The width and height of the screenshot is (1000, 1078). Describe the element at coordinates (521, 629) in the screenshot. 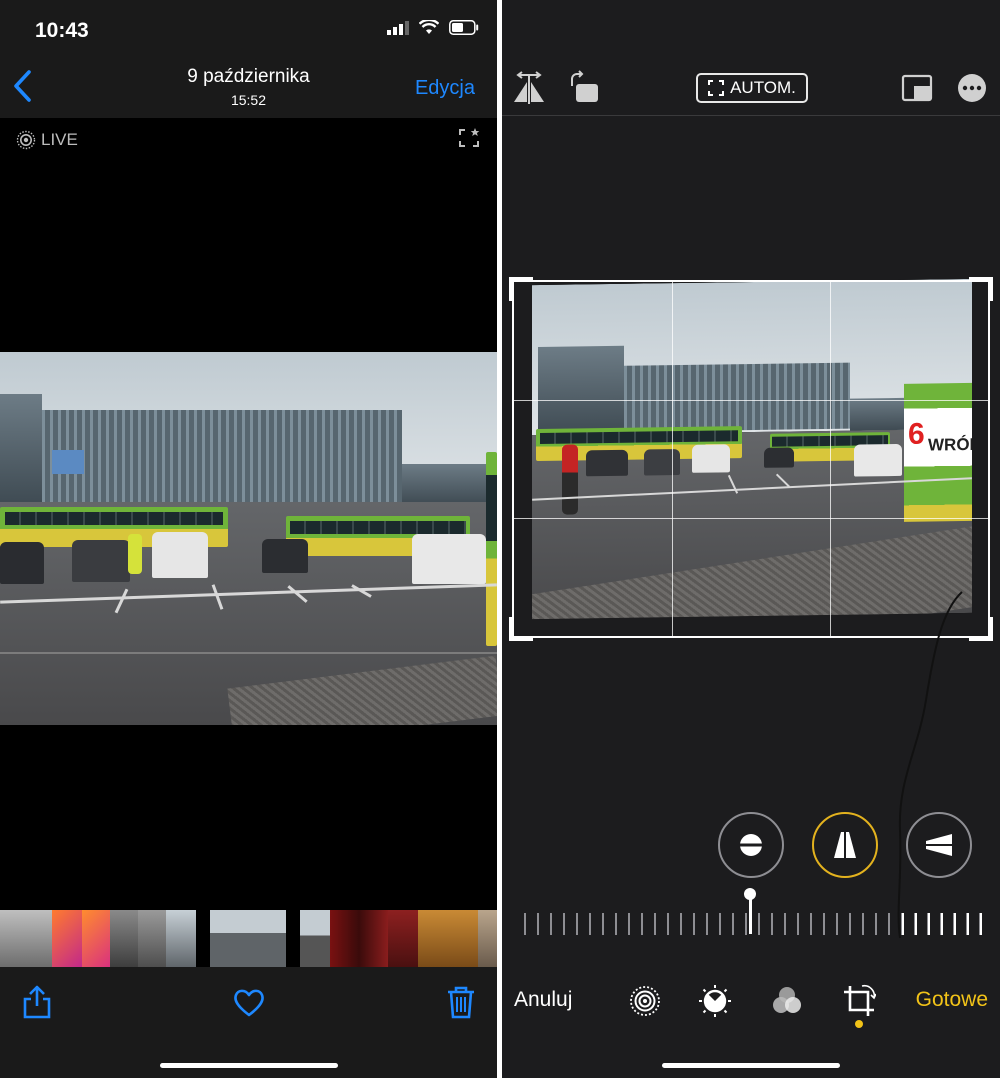

I see `crop-handle-bottom-left` at that location.